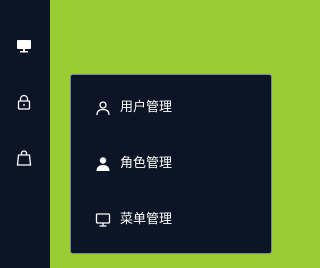  I want to click on user-filled-icon, so click(103, 164).